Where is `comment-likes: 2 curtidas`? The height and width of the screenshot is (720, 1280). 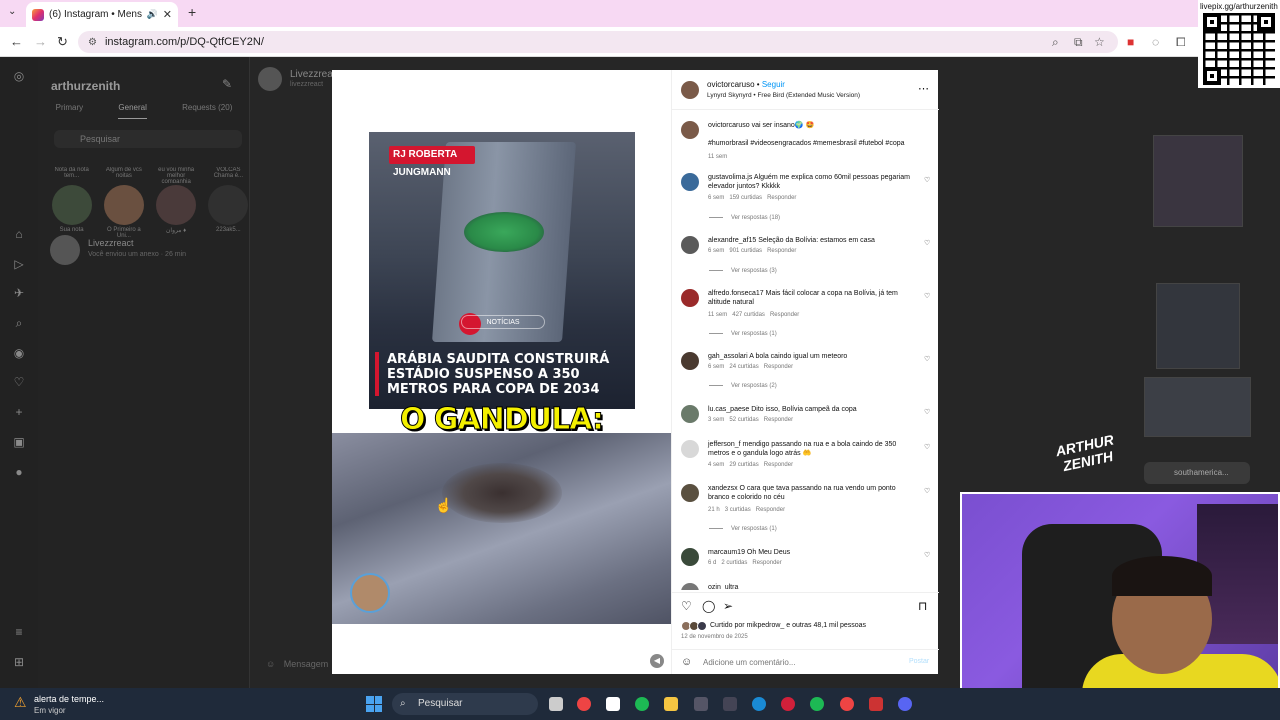
comment-likes: 2 curtidas is located at coordinates (734, 563).